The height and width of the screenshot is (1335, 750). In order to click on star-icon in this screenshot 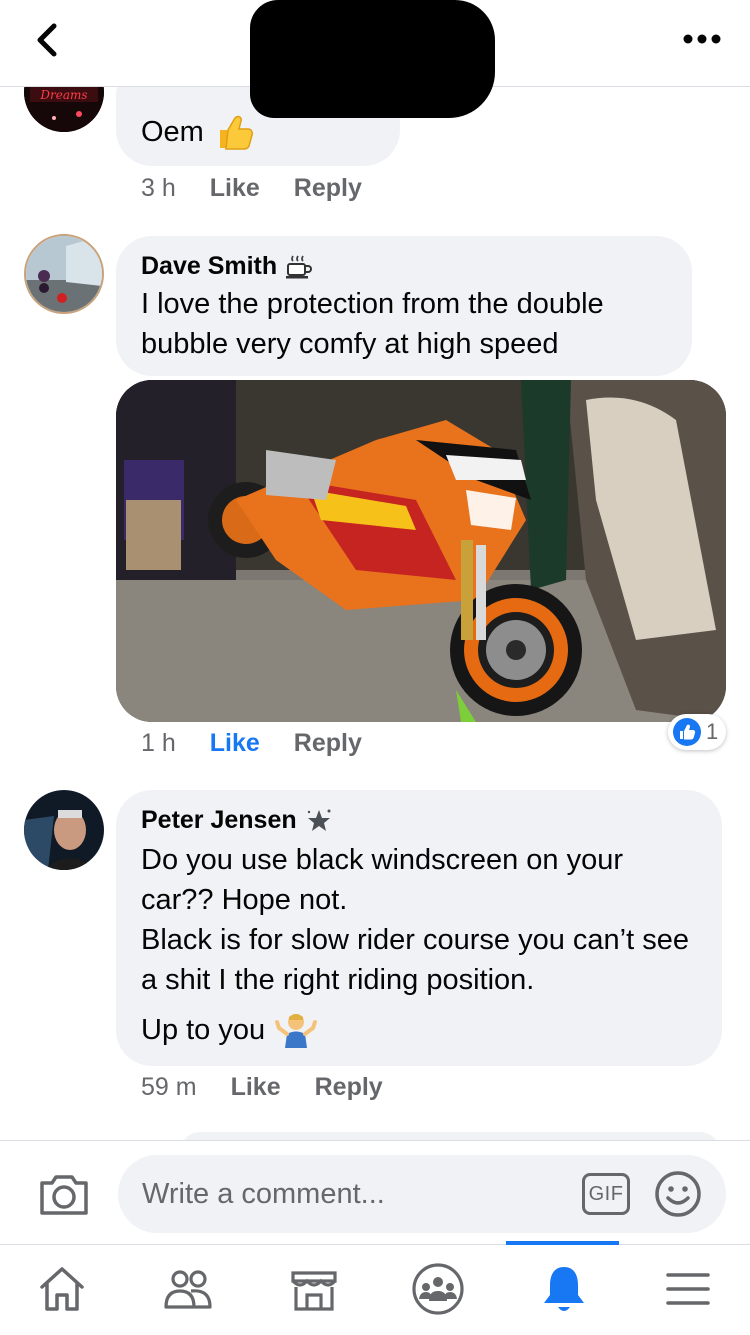, I will do `click(319, 820)`.